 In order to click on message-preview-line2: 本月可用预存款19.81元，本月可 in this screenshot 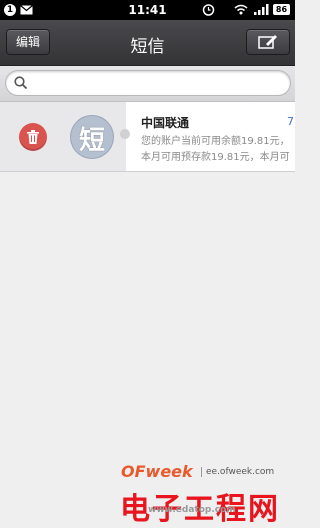, I will do `click(215, 157)`.